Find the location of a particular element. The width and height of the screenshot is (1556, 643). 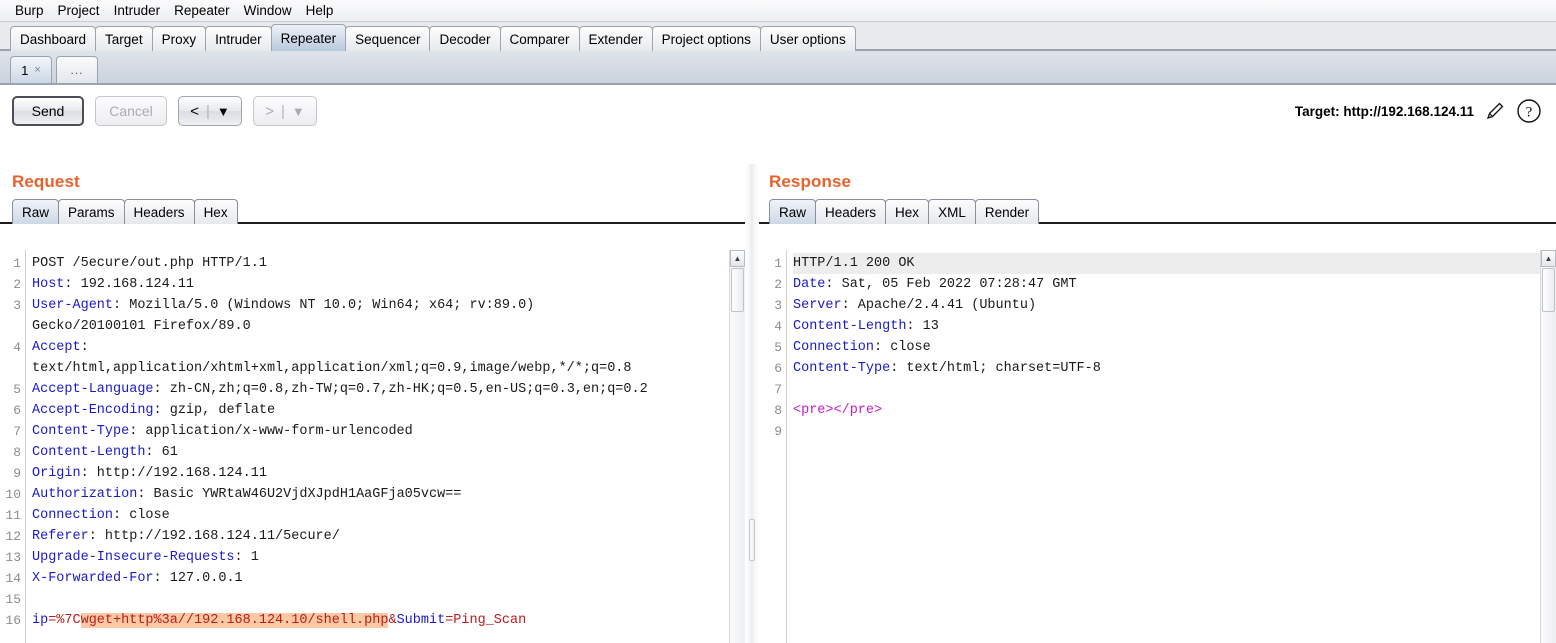

tab-comparer: Comparer is located at coordinates (539, 38).